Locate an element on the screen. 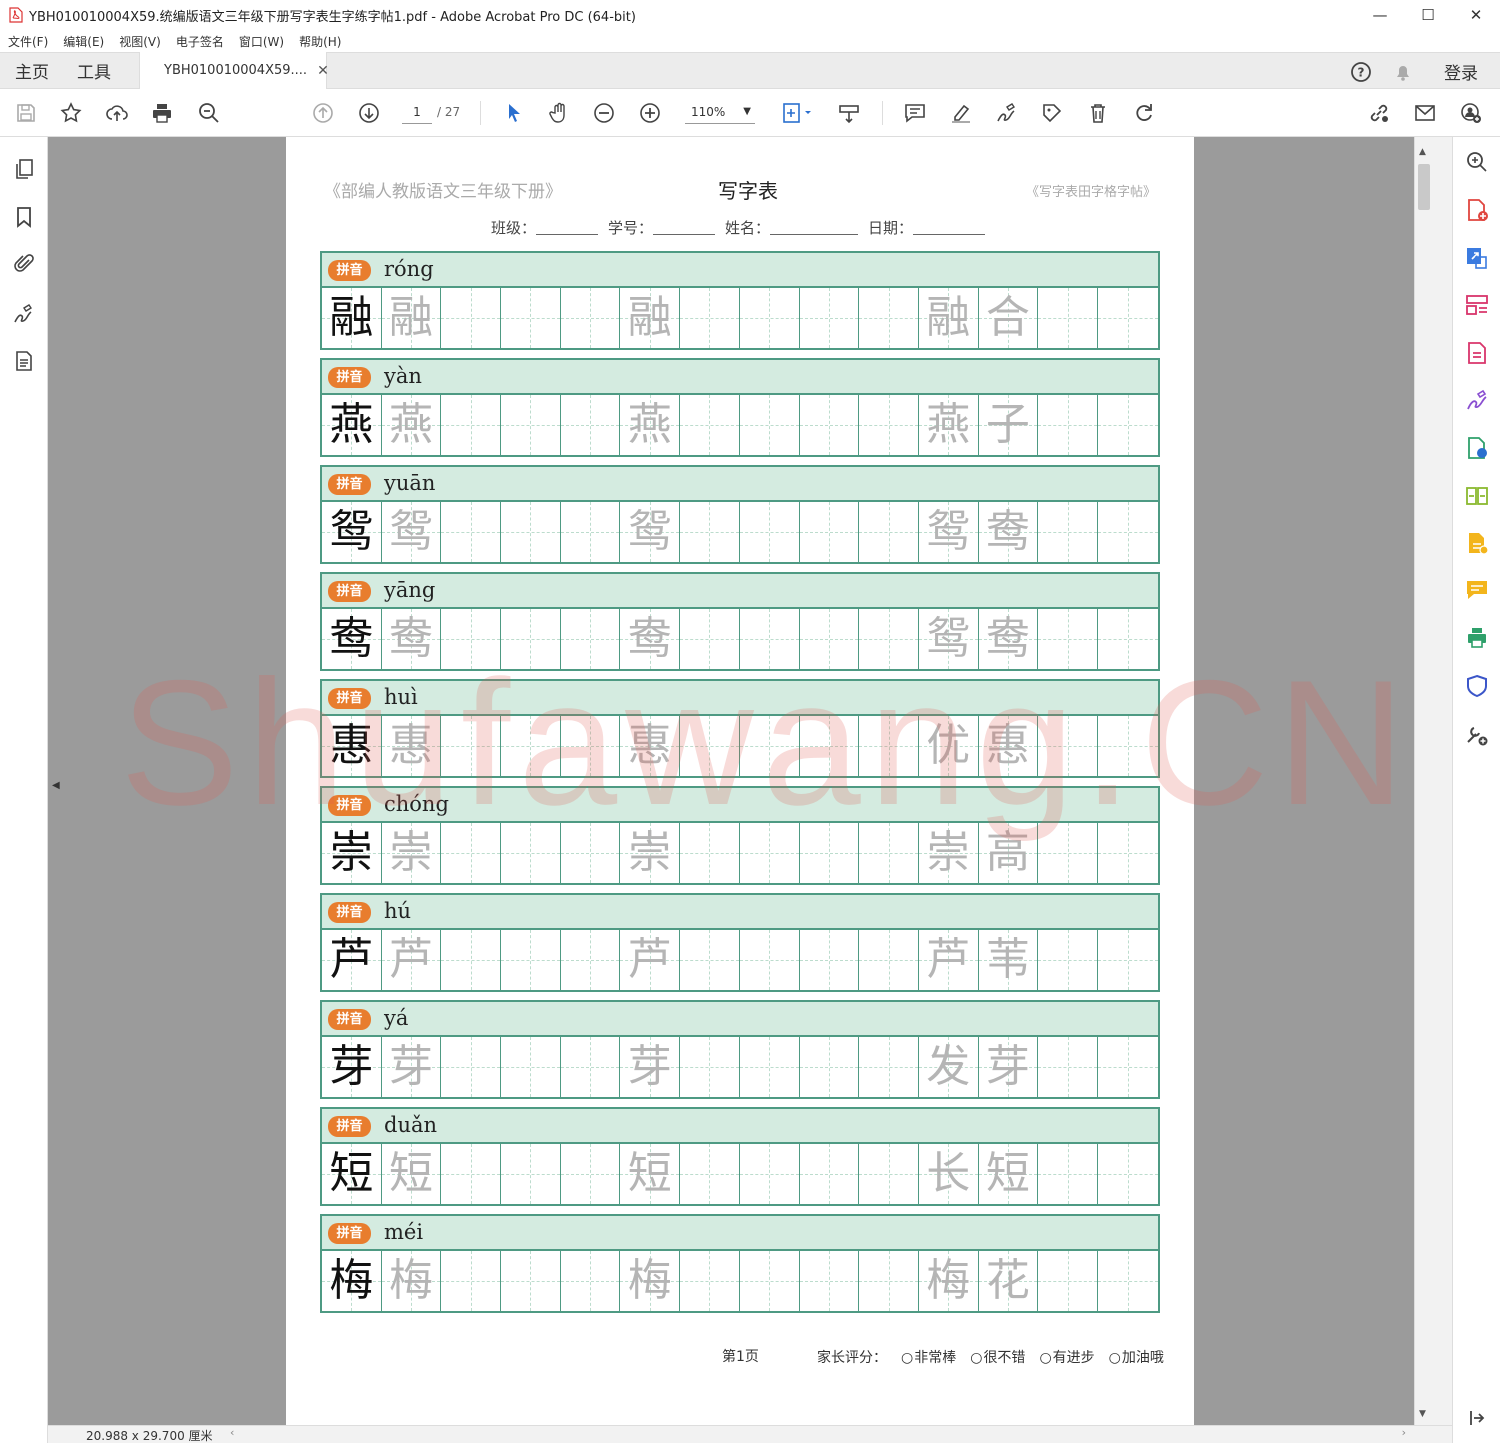 The width and height of the screenshot is (1500, 1443). keyboard-tools-icon is located at coordinates (849, 113).